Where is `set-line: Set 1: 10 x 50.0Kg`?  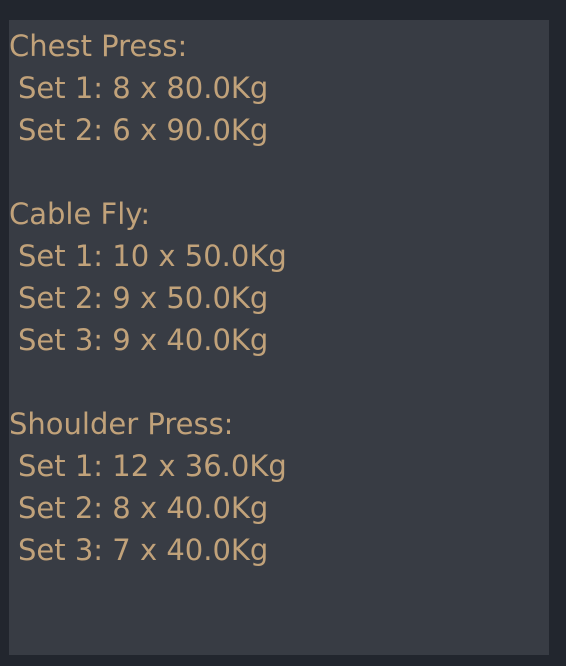 set-line: Set 1: 10 x 50.0Kg is located at coordinates (152, 256).